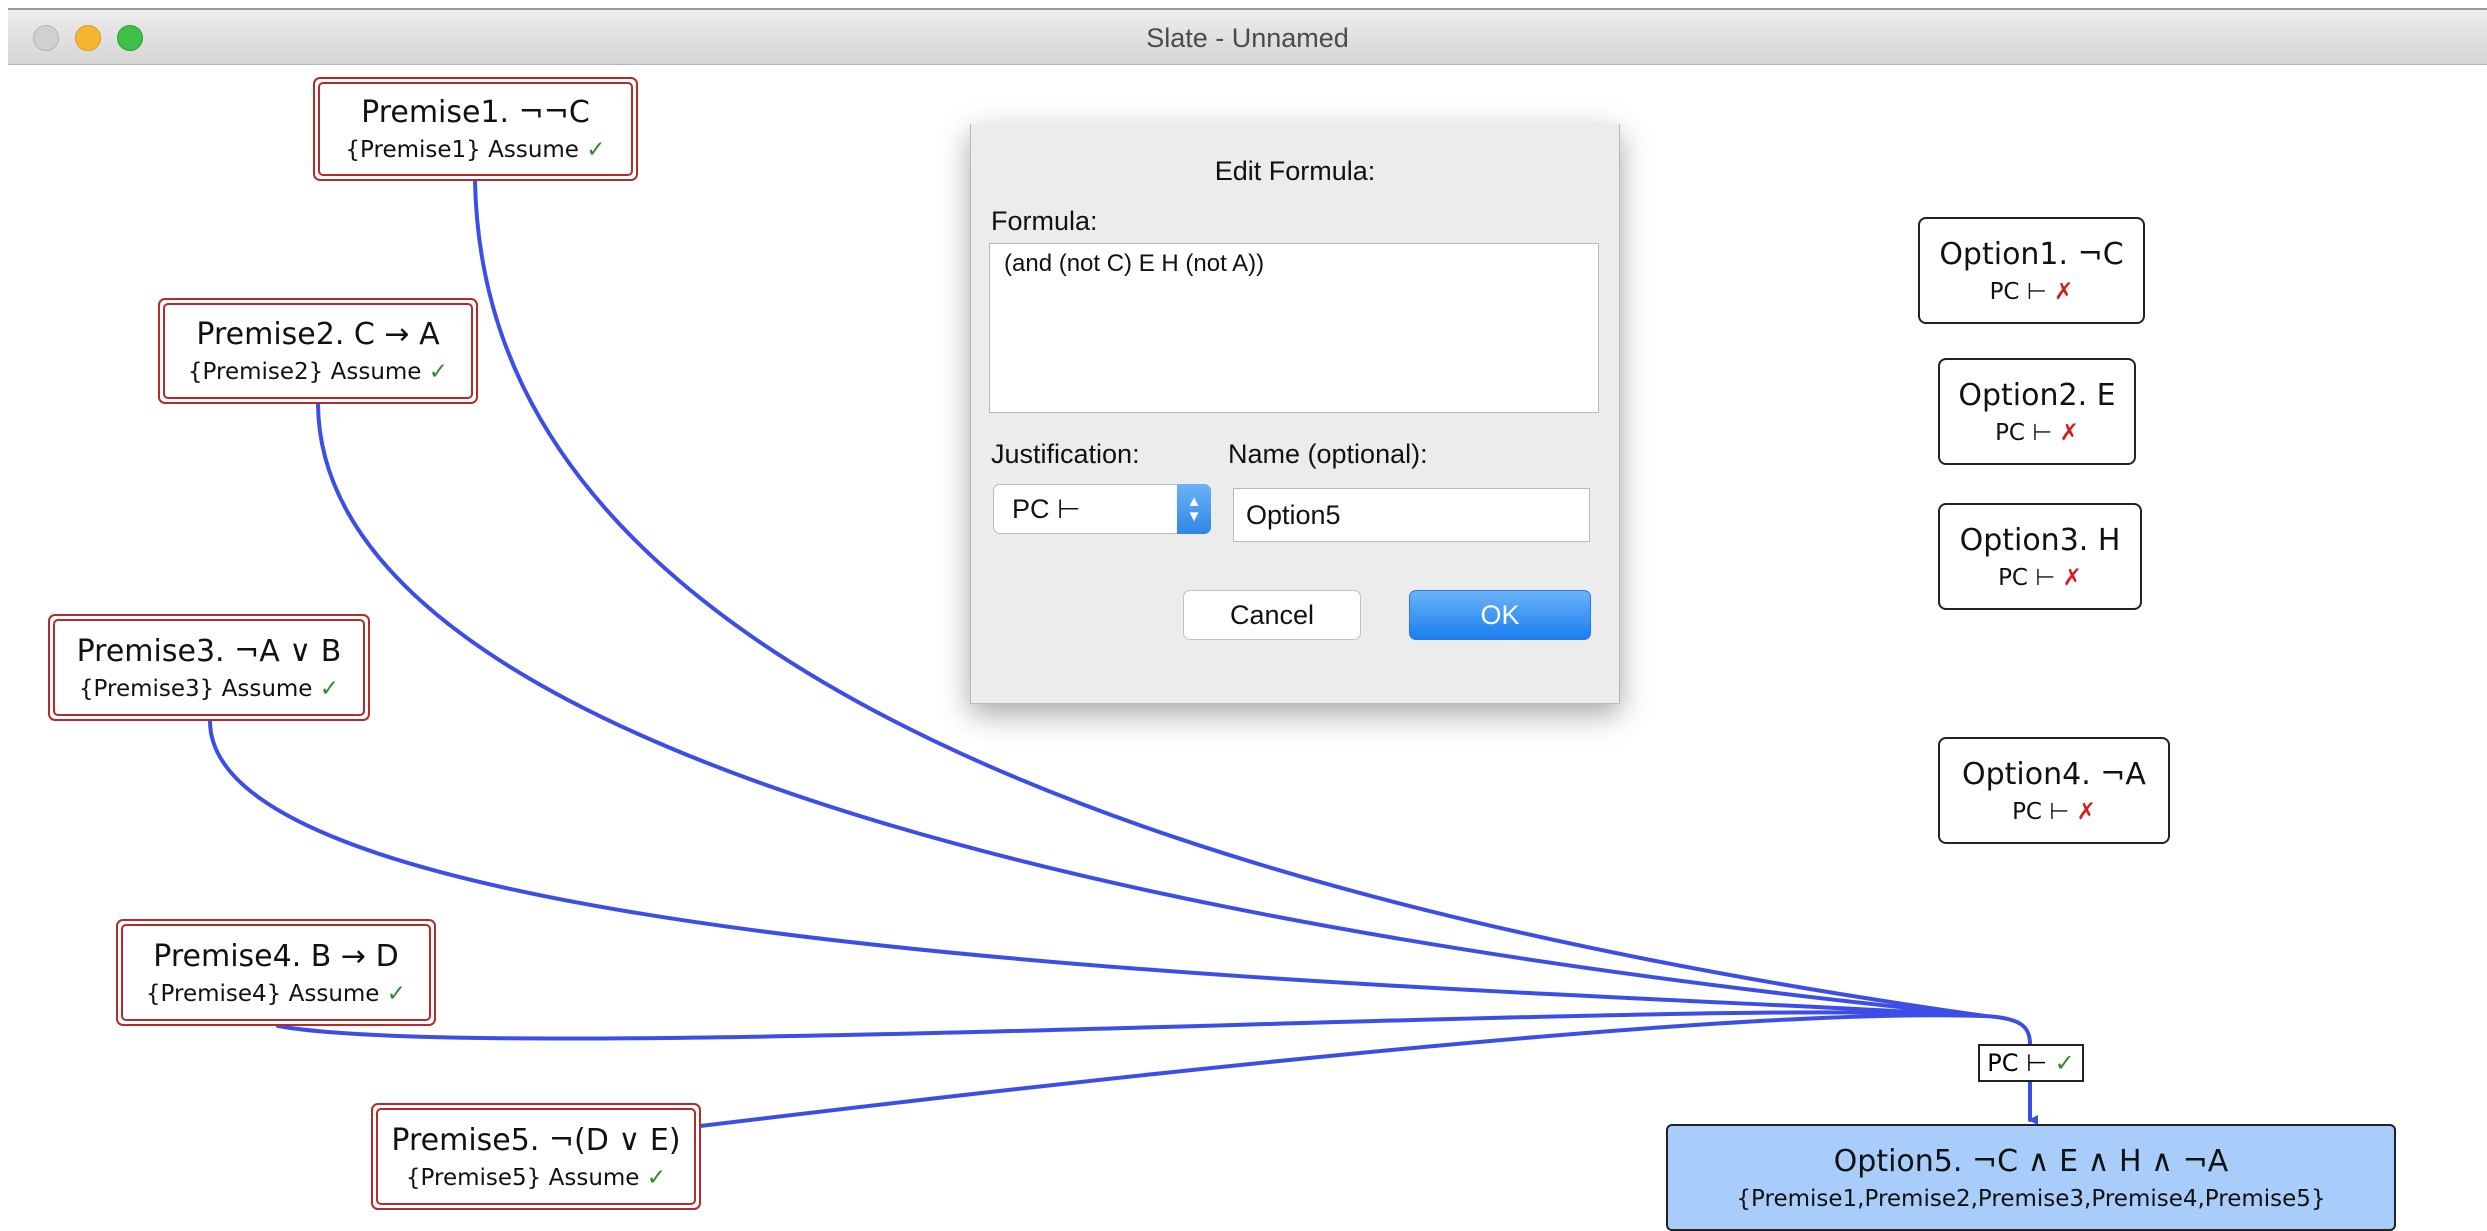 The width and height of the screenshot is (2487, 1231). I want to click on dialog-title: Edit Formula:, so click(1295, 171).